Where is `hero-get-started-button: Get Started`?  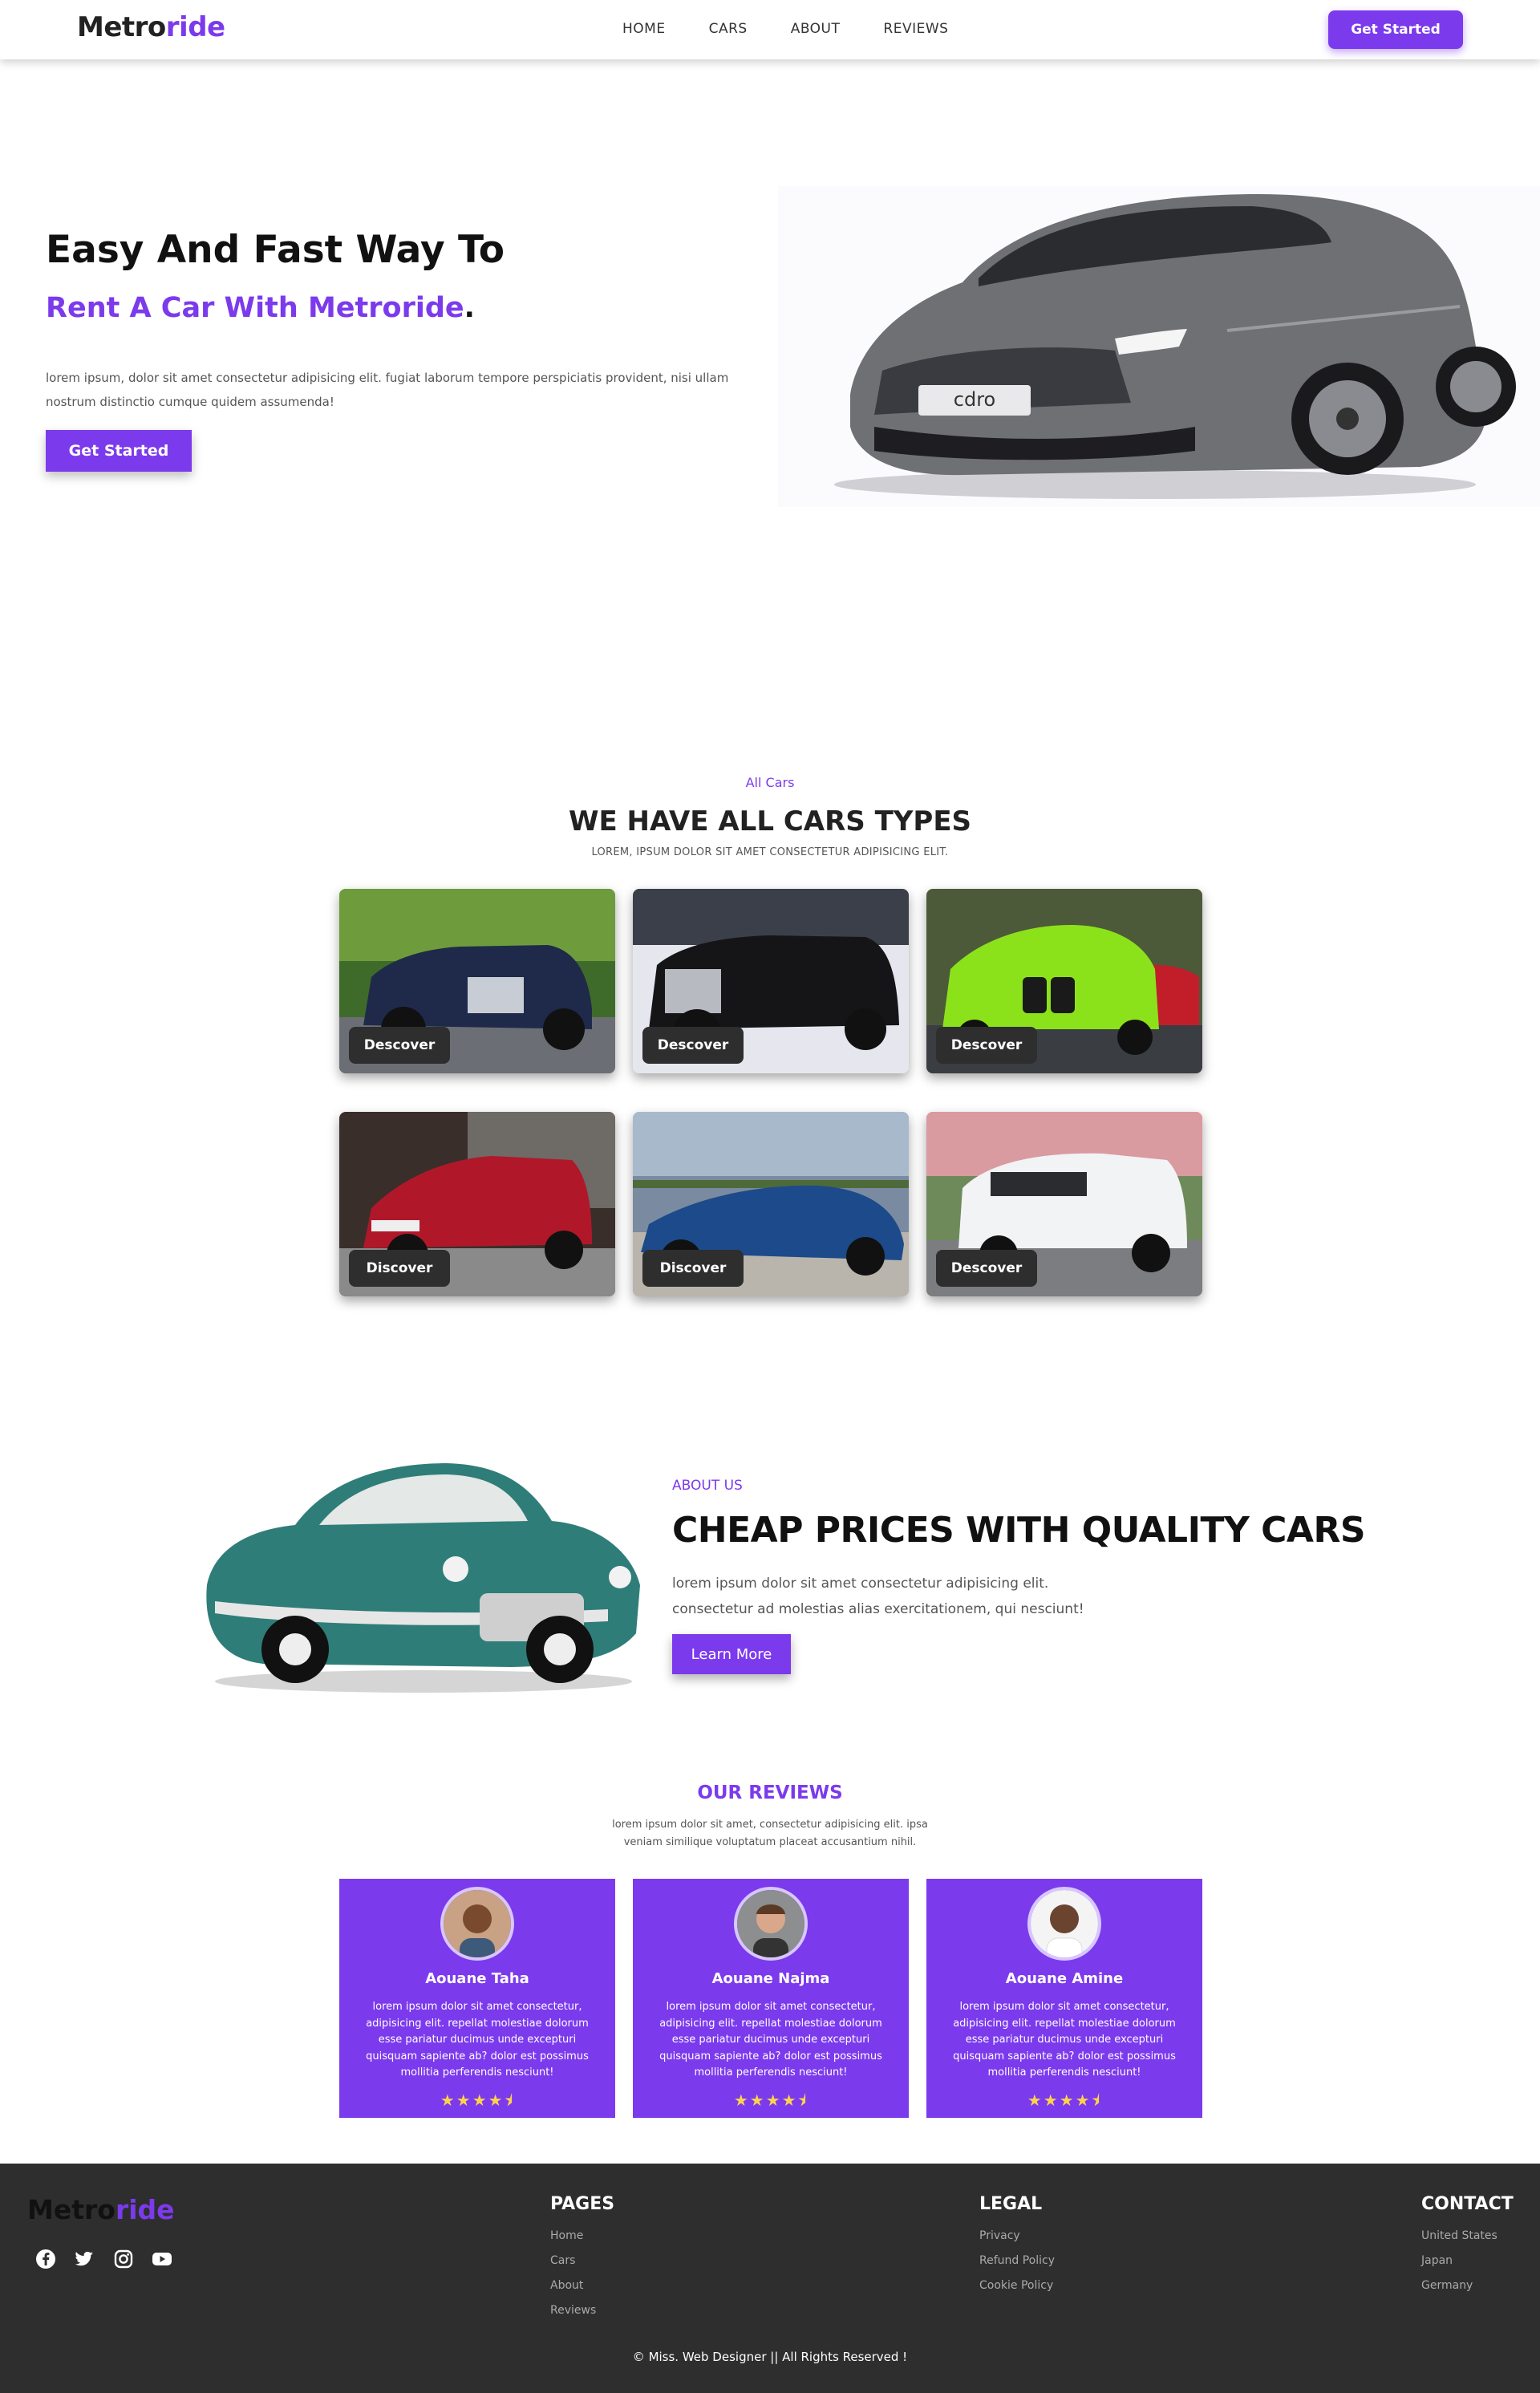
hero-get-started-button: Get Started is located at coordinates (119, 451).